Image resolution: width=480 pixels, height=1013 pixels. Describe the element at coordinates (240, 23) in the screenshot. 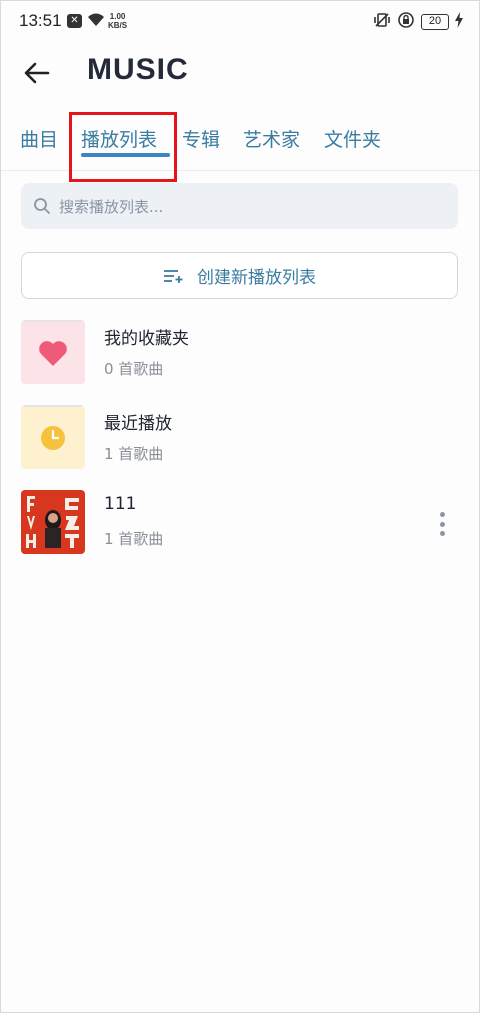

I see `status-bar: 13:51 ✕ 1.00 KB/S 20` at that location.